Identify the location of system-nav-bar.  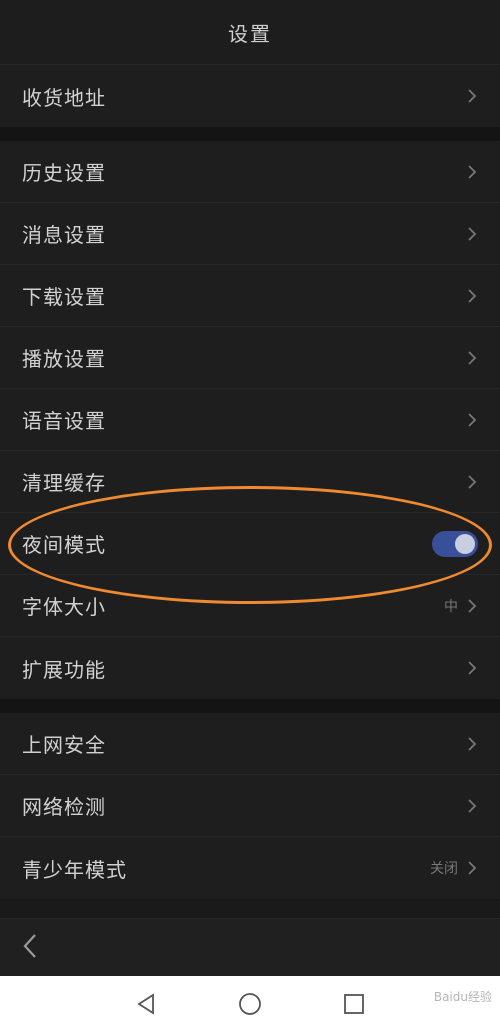
(250, 1003).